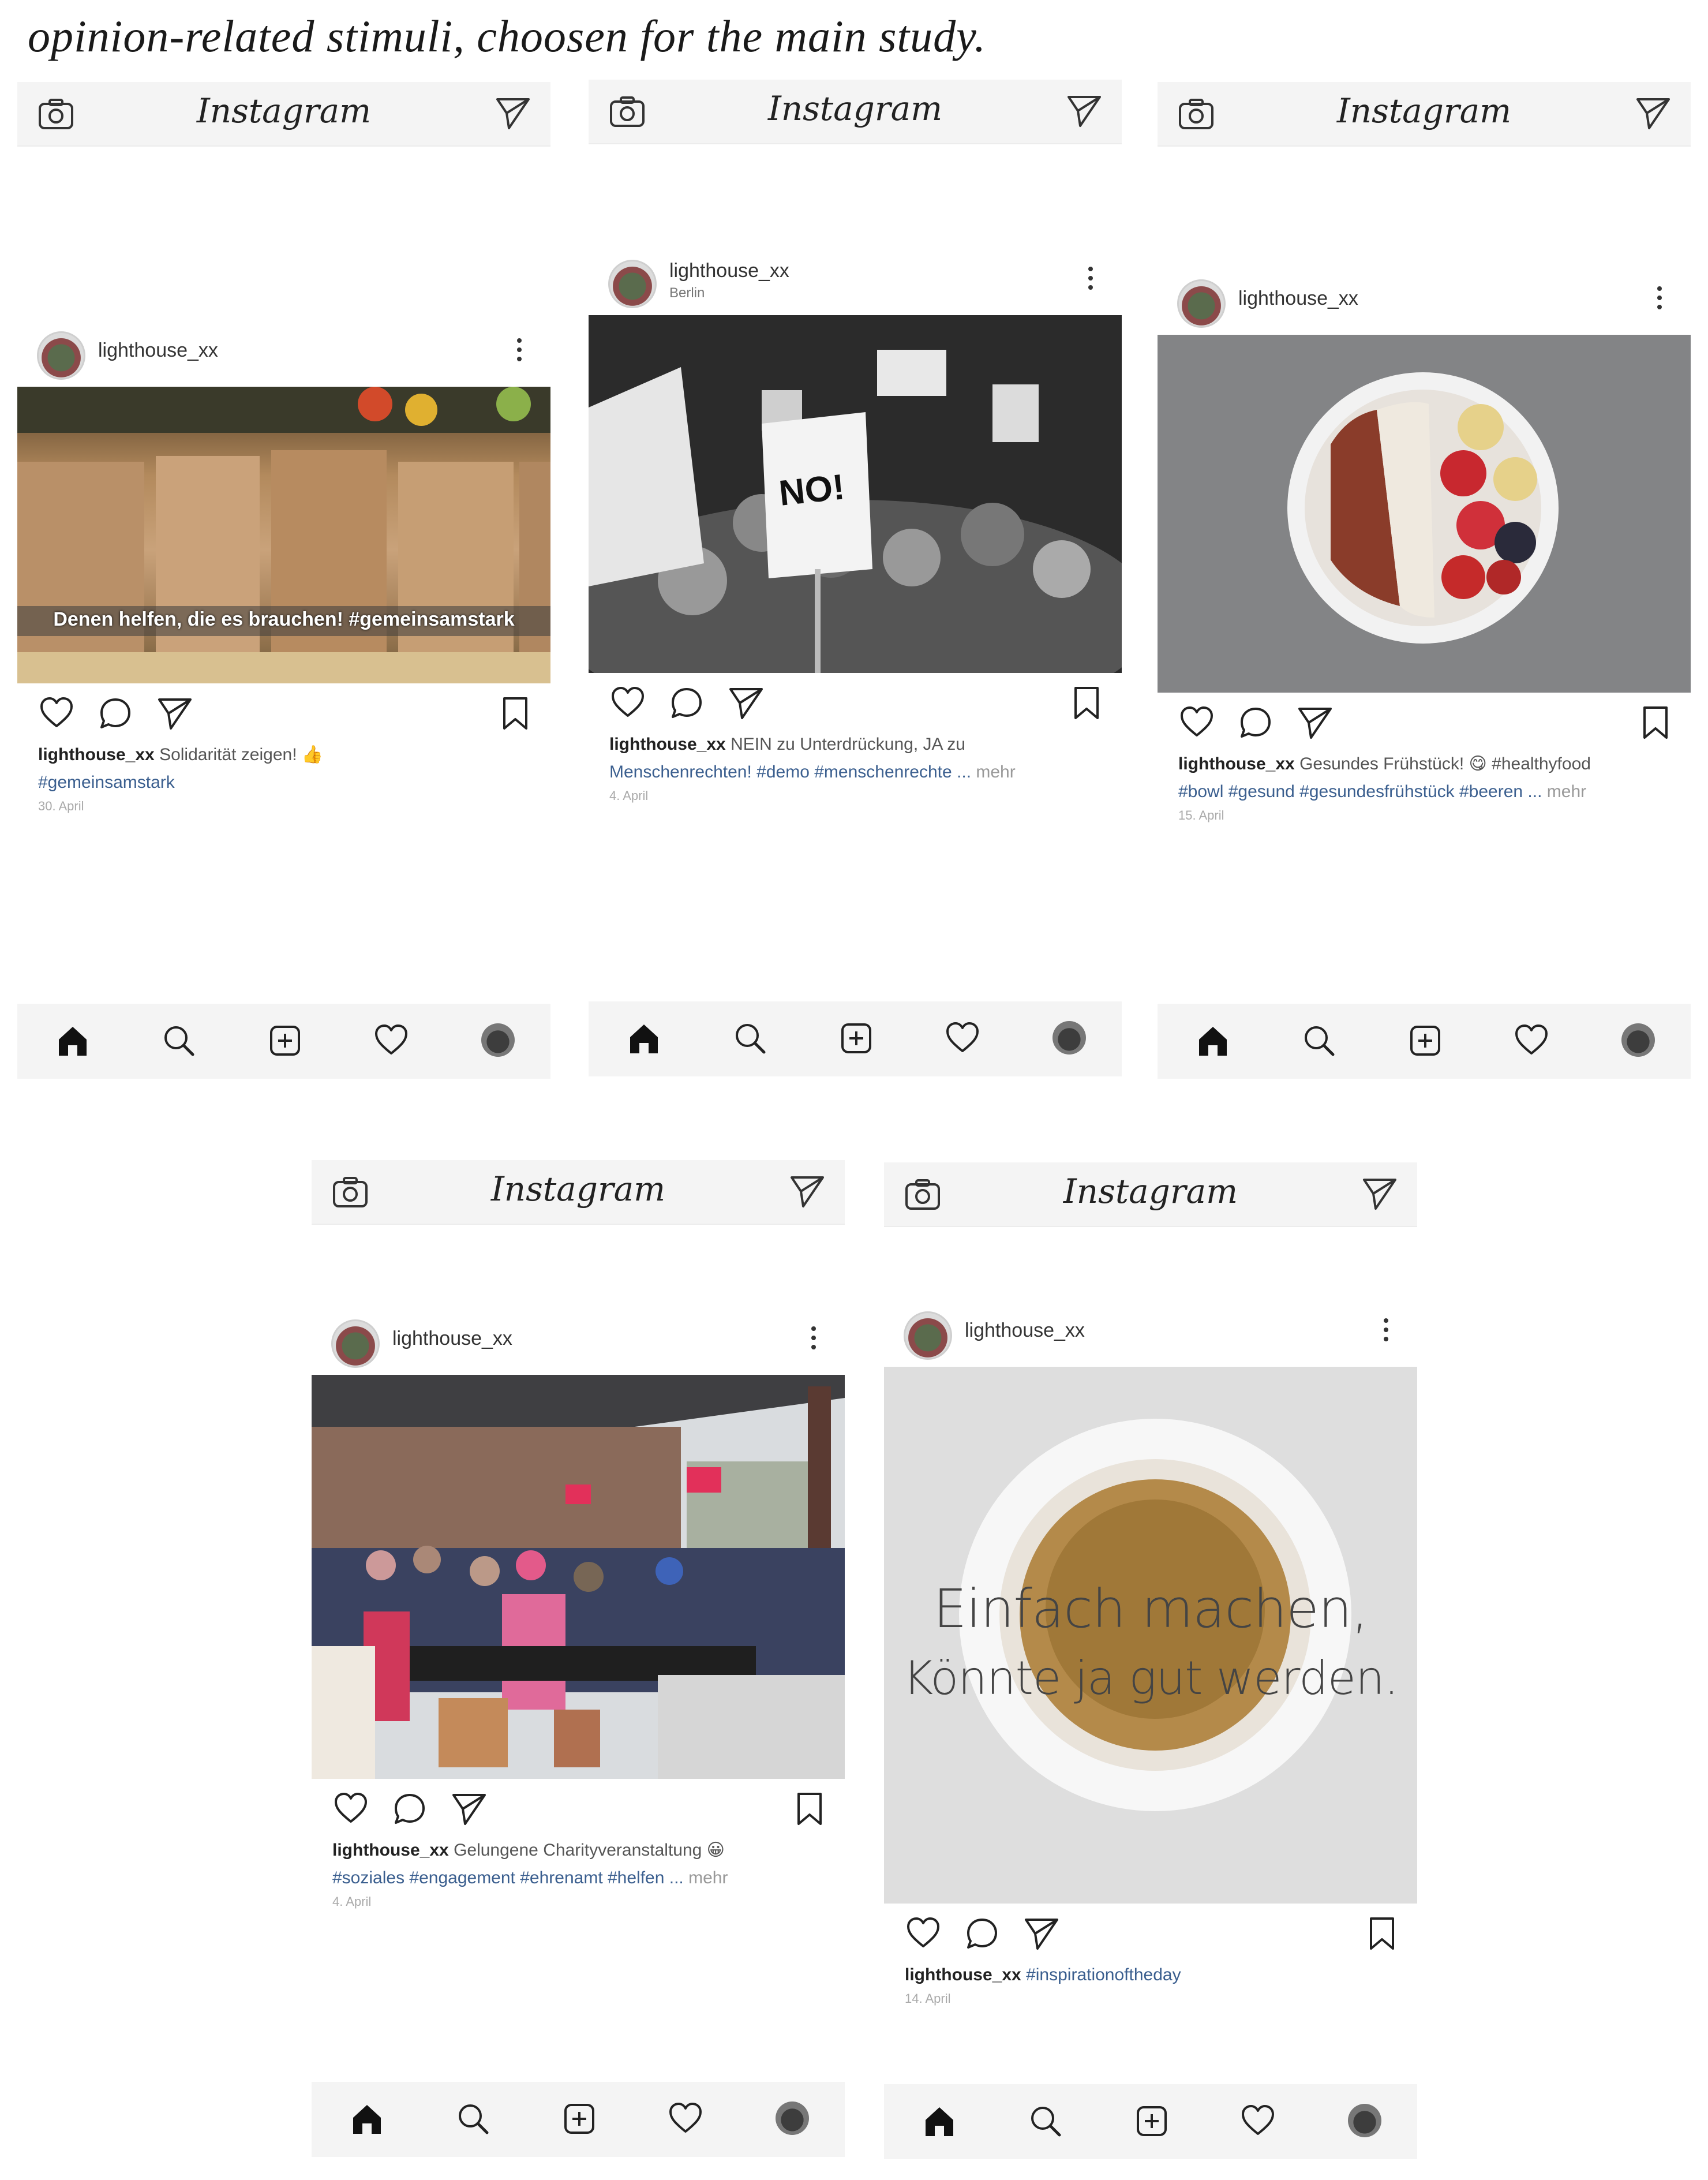 The width and height of the screenshot is (1708, 2180). Describe the element at coordinates (848, 744) in the screenshot. I see `caption-text: NEIN zu Unterdrückung, JA zu` at that location.